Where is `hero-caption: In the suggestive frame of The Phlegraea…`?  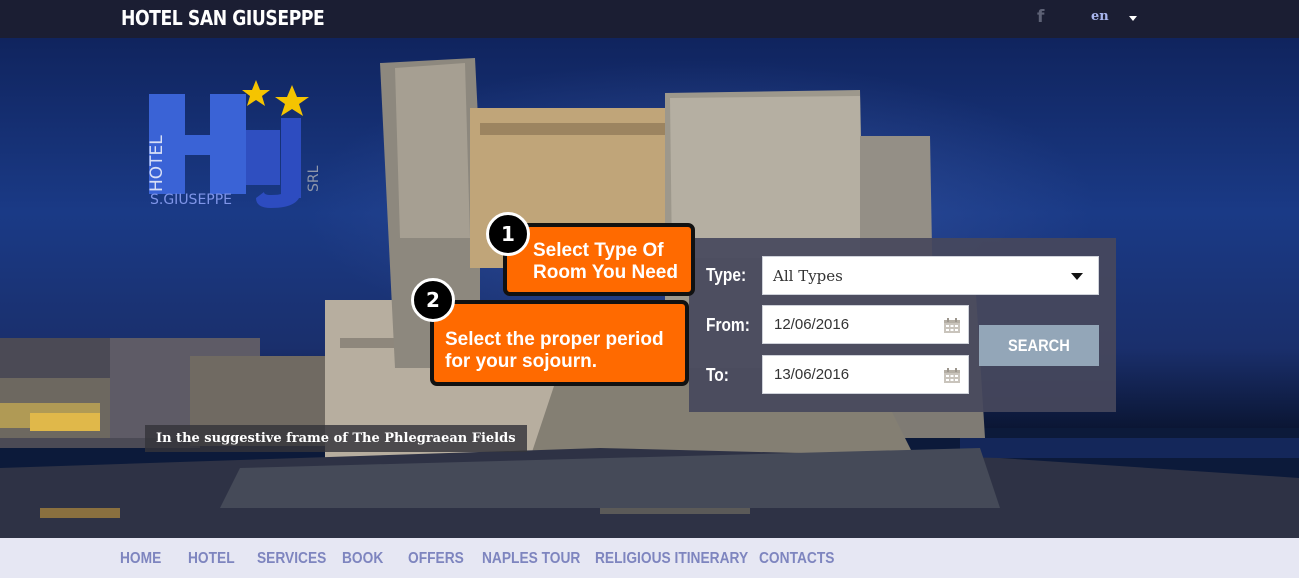 hero-caption: In the suggestive frame of The Phlegraea… is located at coordinates (336, 438).